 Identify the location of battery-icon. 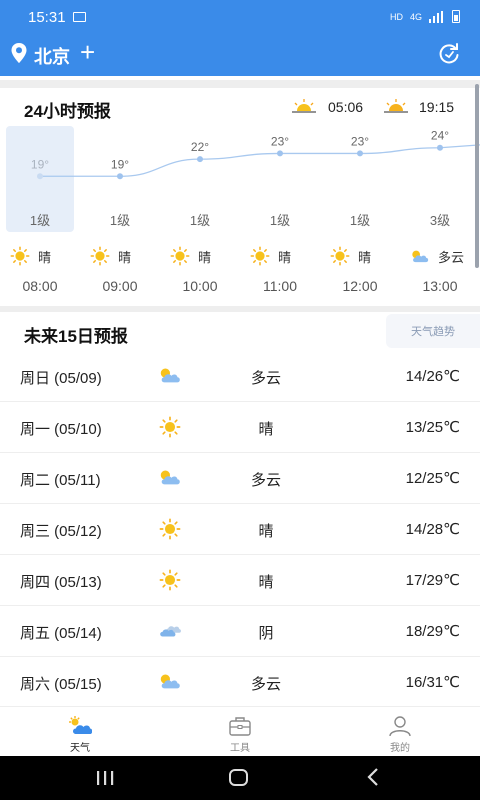
(456, 16).